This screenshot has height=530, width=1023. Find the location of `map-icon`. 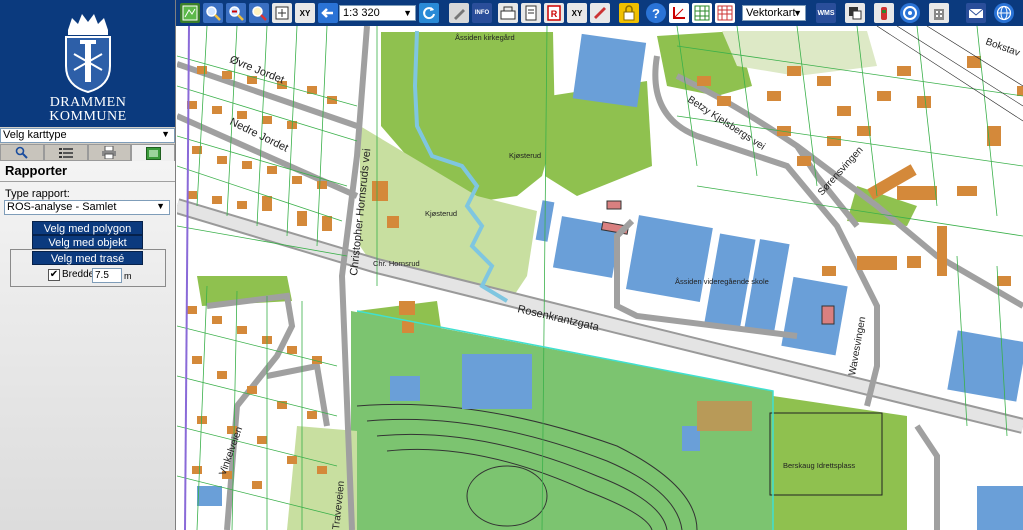

map-icon is located at coordinates (190, 13).